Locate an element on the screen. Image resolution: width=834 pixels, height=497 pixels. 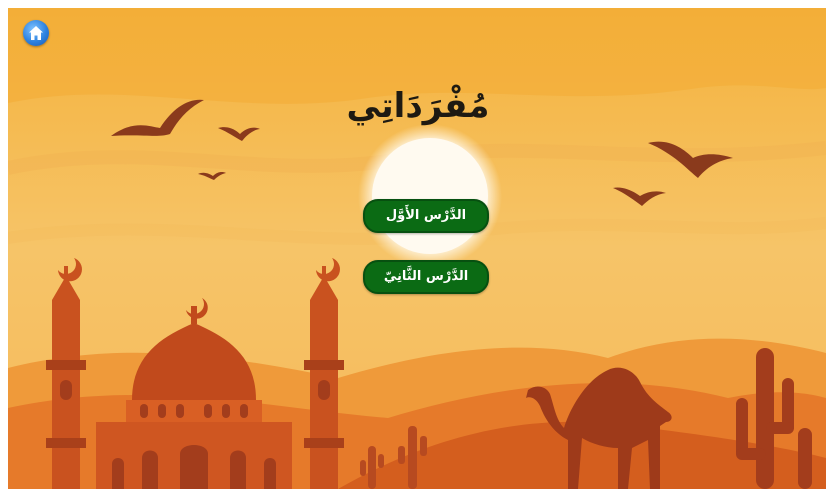
home-button is located at coordinates (36, 33).